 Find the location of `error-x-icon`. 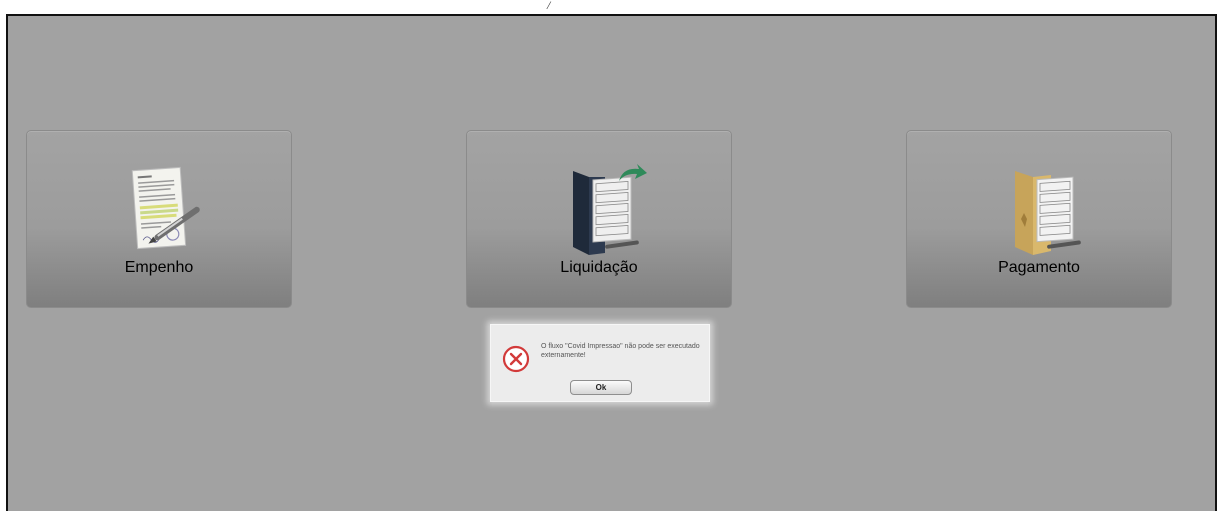

error-x-icon is located at coordinates (516, 359).